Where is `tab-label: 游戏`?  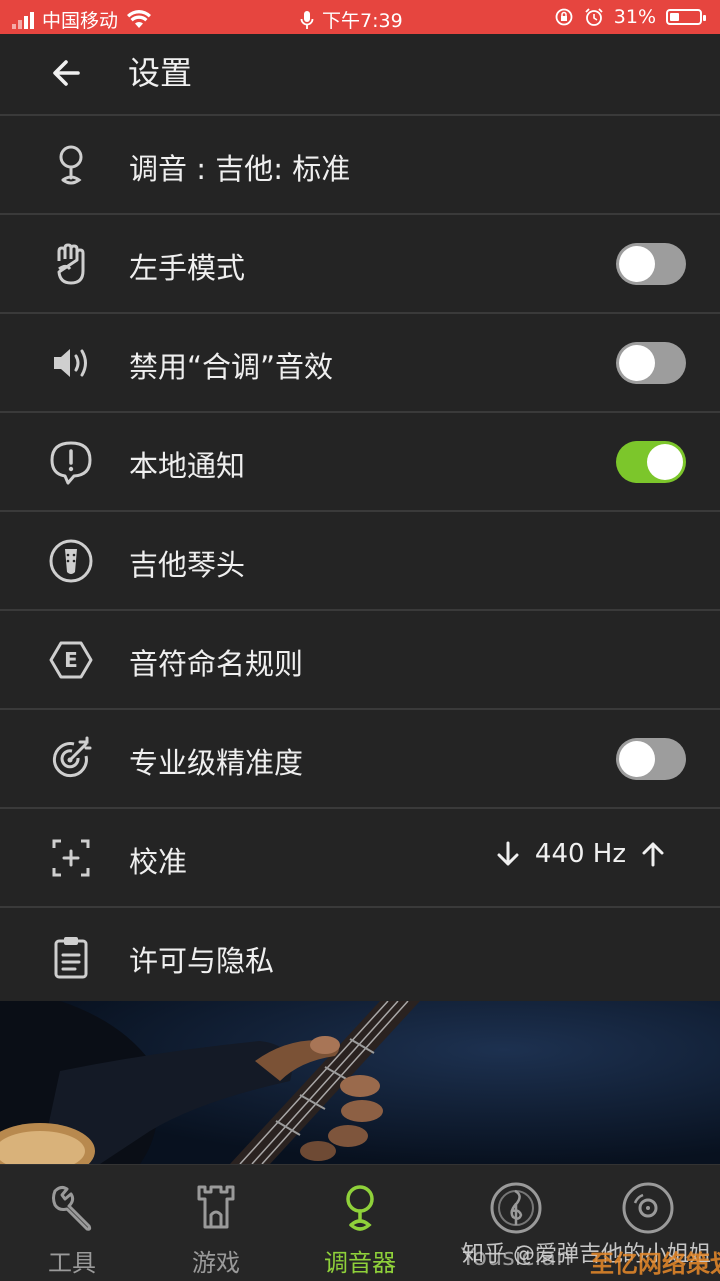 tab-label: 游戏 is located at coordinates (216, 1263).